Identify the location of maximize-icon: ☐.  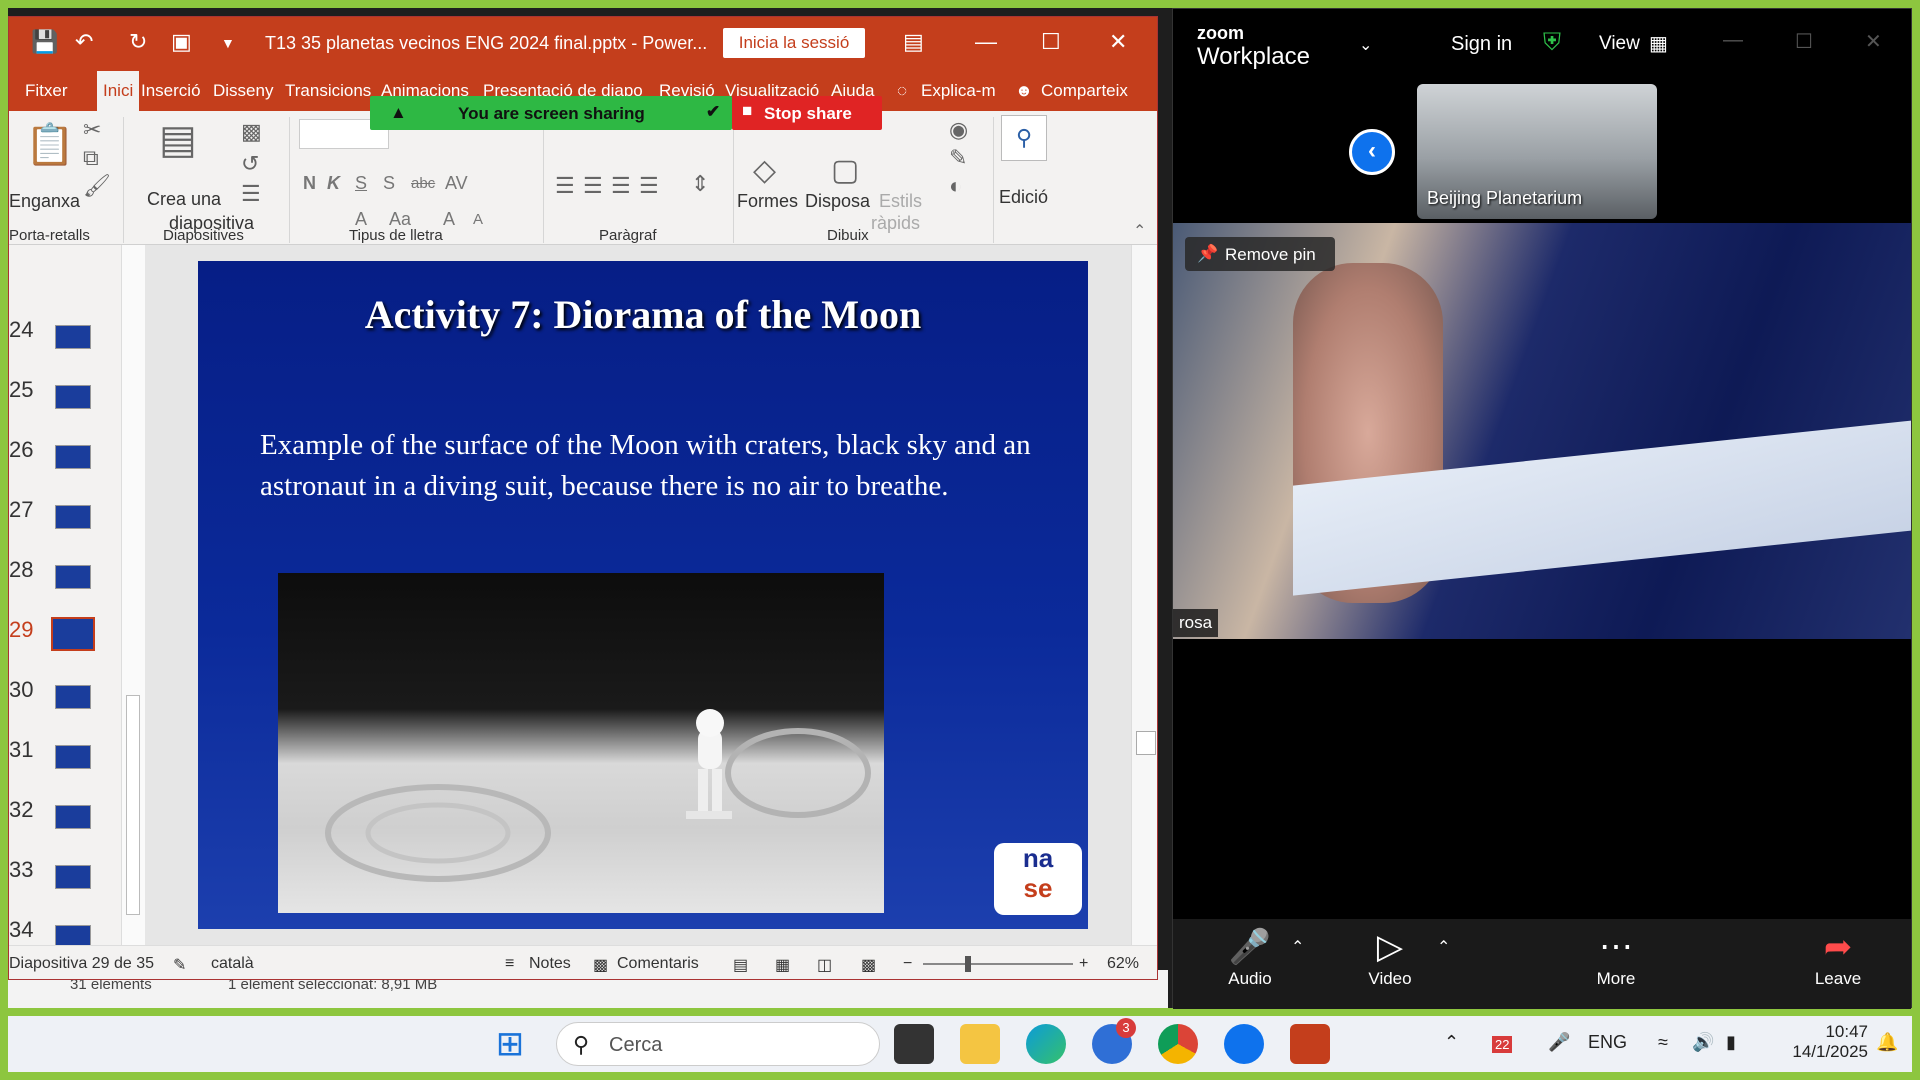
(1051, 42).